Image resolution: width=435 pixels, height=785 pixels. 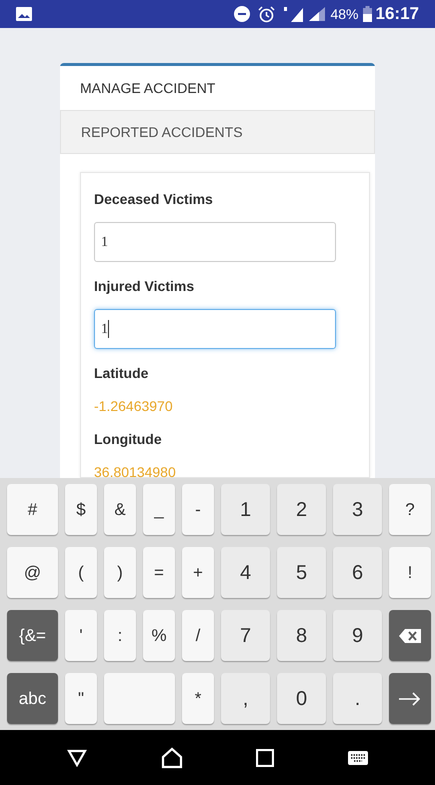 What do you see at coordinates (301, 572) in the screenshot?
I see `keyboard-key: 5` at bounding box center [301, 572].